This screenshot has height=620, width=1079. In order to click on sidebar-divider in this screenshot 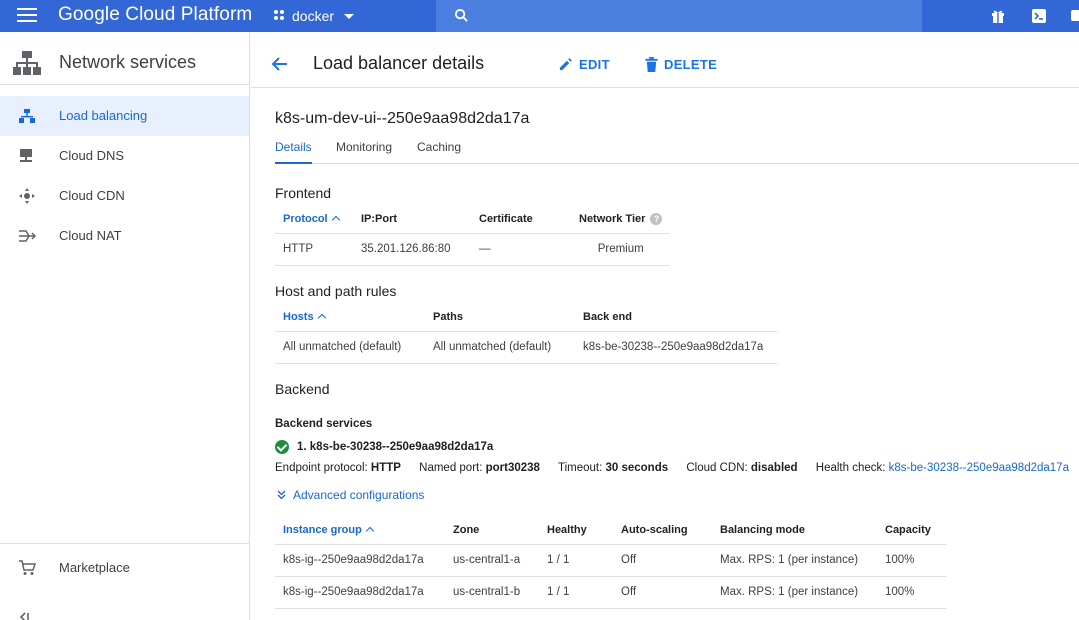, I will do `click(124, 543)`.